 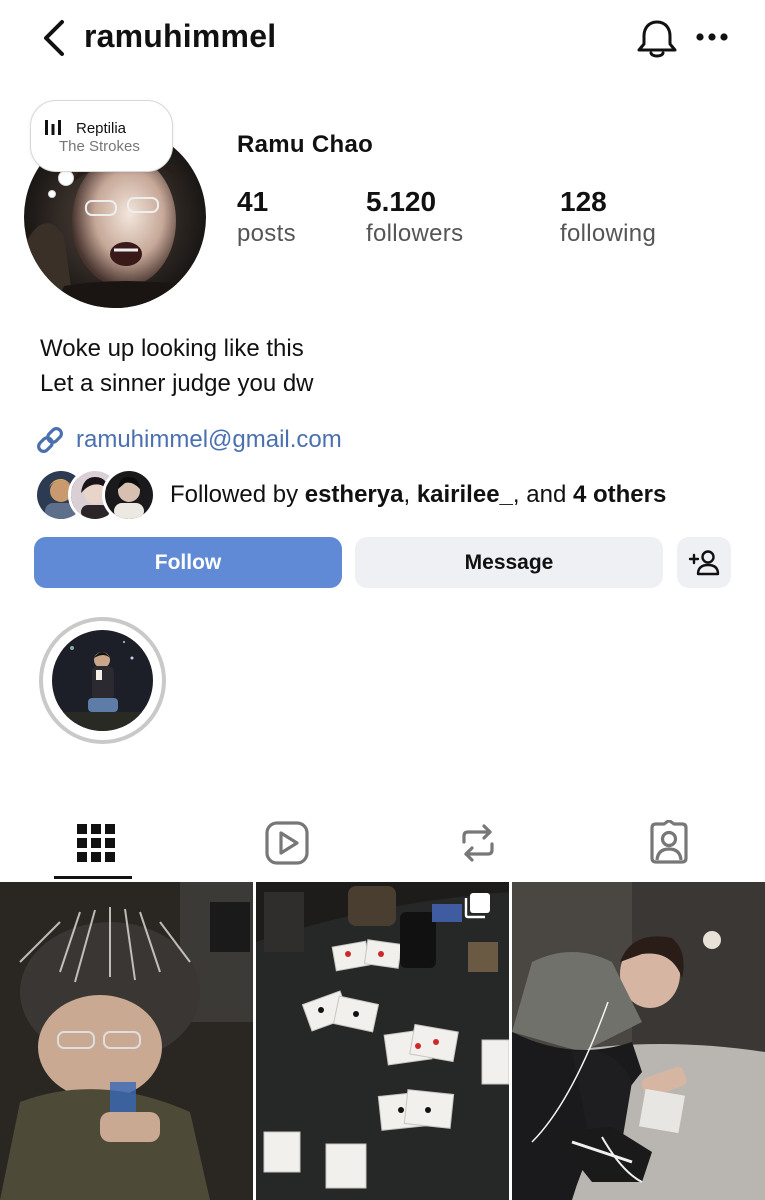 I want to click on stat-following-count: 128, so click(x=583, y=201).